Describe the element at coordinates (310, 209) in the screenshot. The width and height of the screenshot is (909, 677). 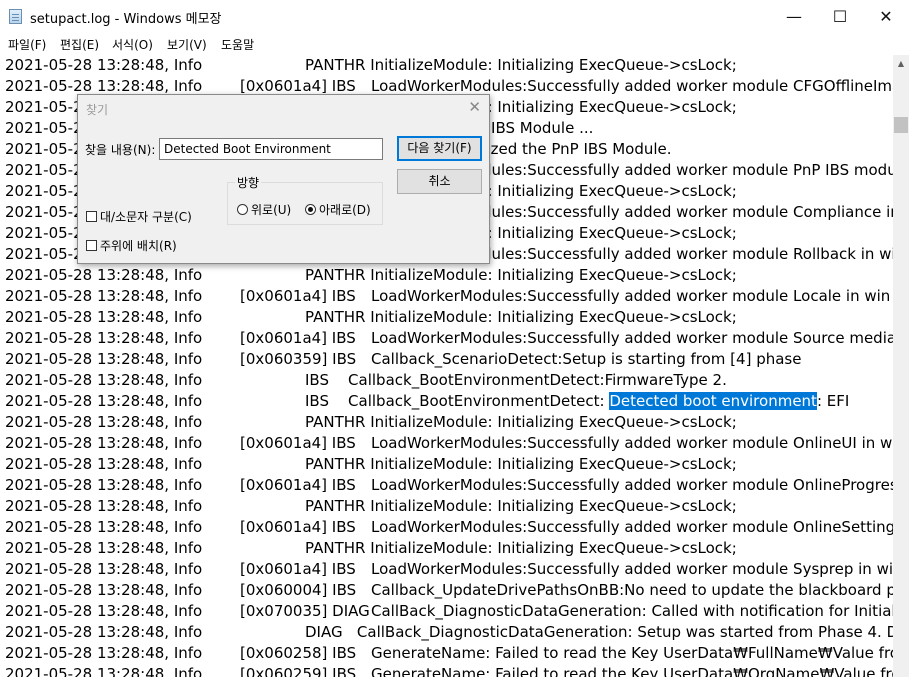
I see `direction-down-radio` at that location.